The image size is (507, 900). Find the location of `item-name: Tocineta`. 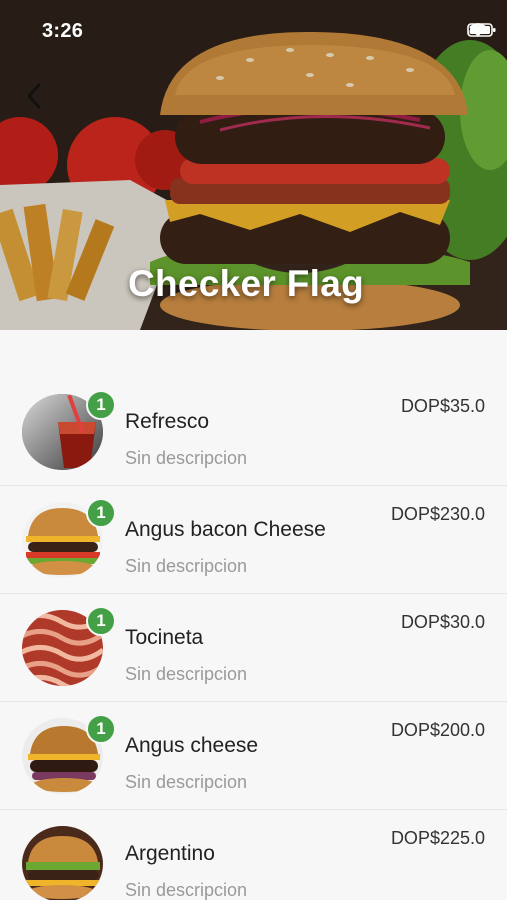

item-name: Tocineta is located at coordinates (164, 637).